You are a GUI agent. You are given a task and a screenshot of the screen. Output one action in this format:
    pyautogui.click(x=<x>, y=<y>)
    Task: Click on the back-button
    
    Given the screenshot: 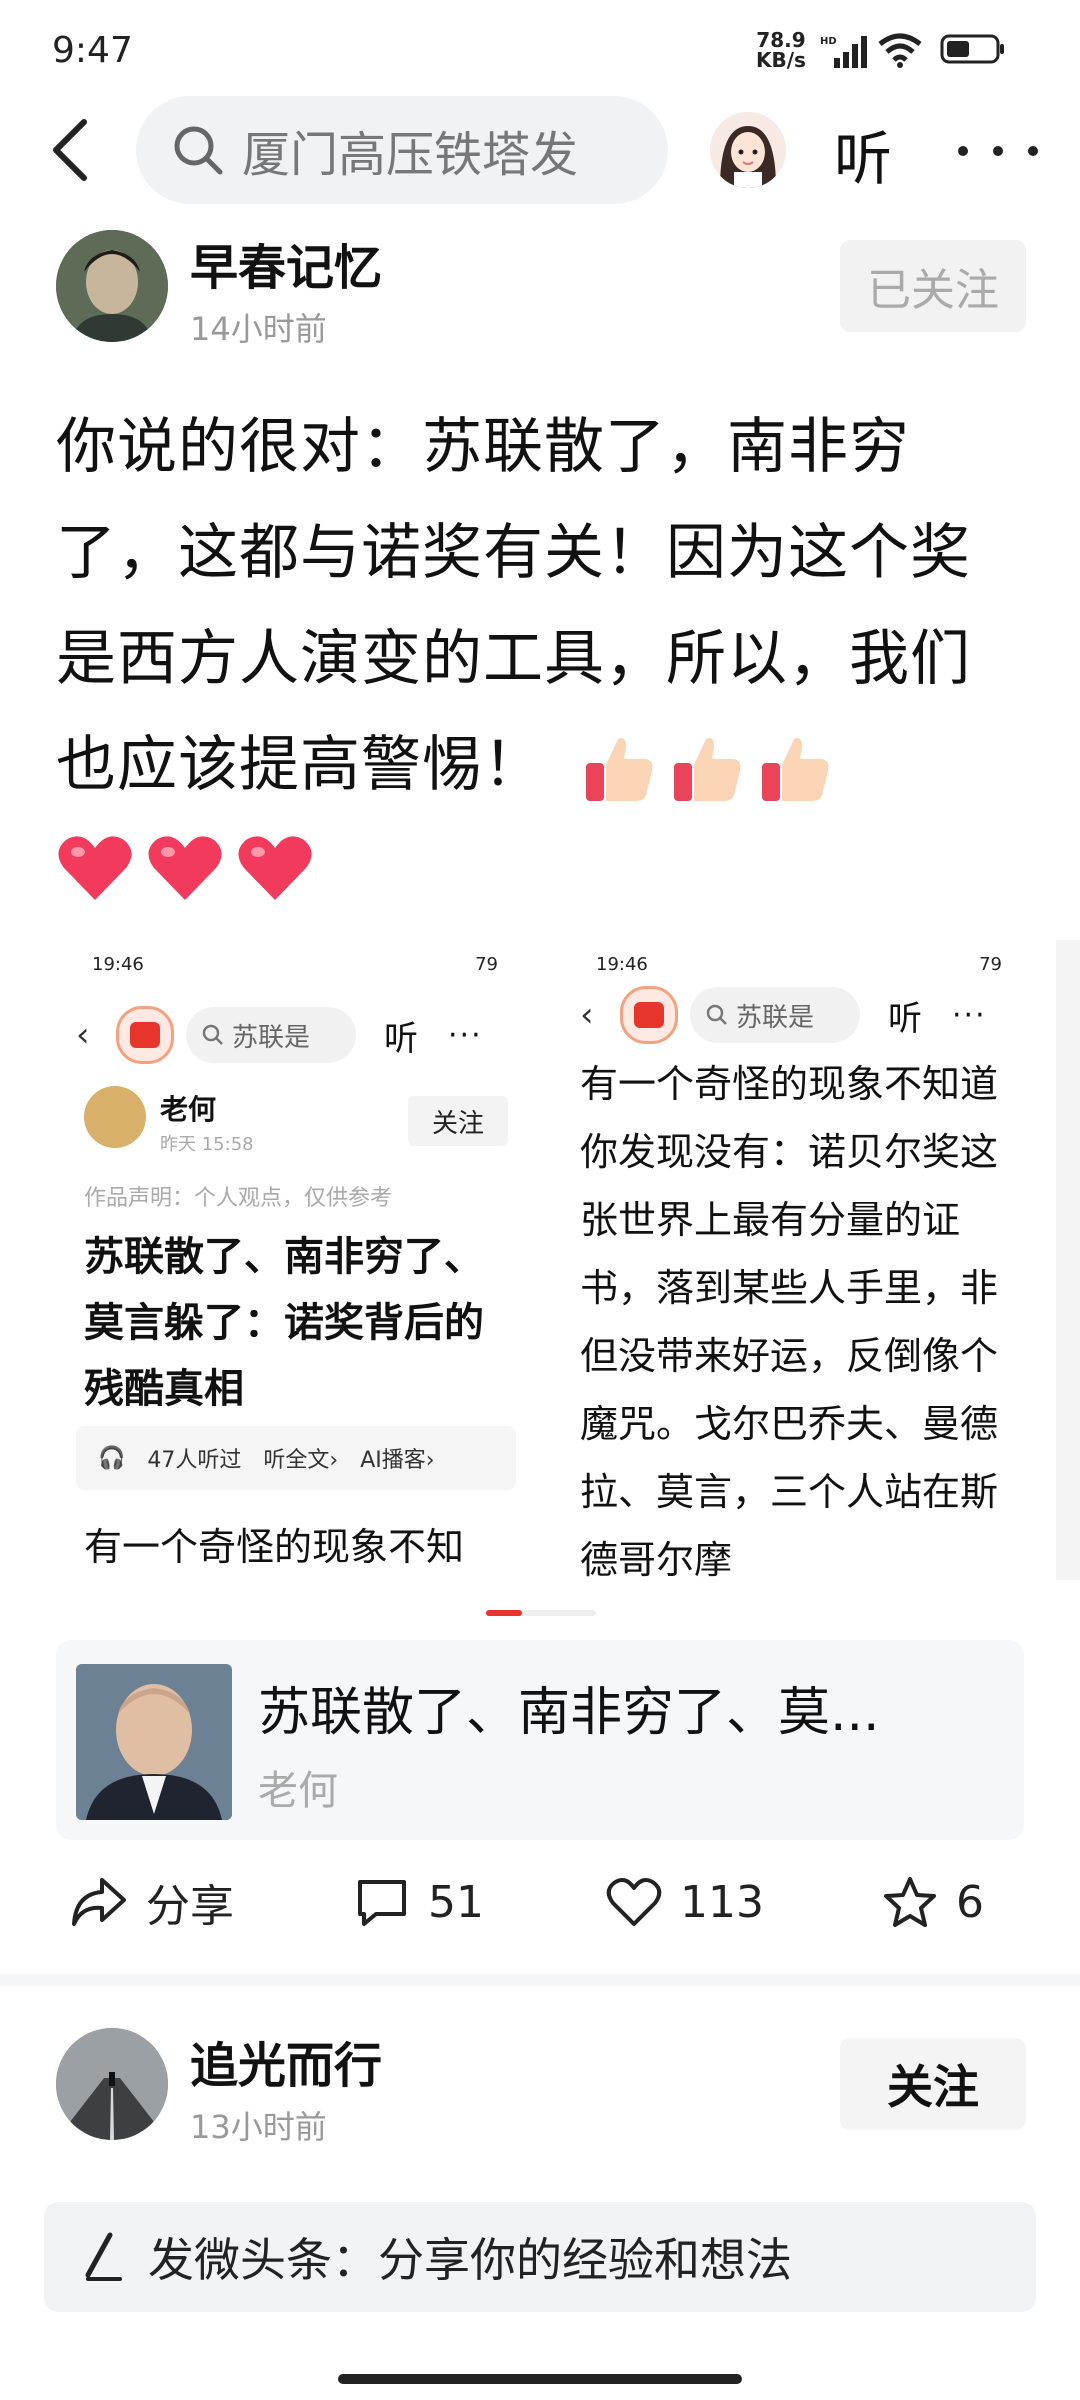 What is the action you would take?
    pyautogui.click(x=70, y=150)
    